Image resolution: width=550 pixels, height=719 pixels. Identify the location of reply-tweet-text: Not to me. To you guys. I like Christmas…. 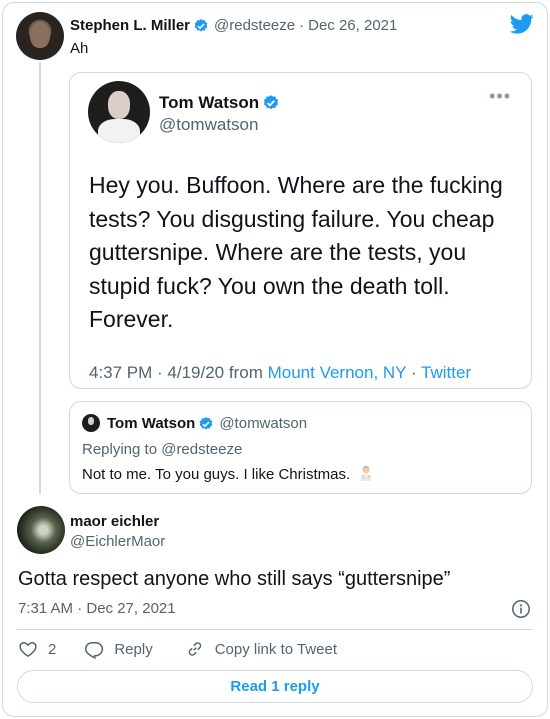
(228, 474).